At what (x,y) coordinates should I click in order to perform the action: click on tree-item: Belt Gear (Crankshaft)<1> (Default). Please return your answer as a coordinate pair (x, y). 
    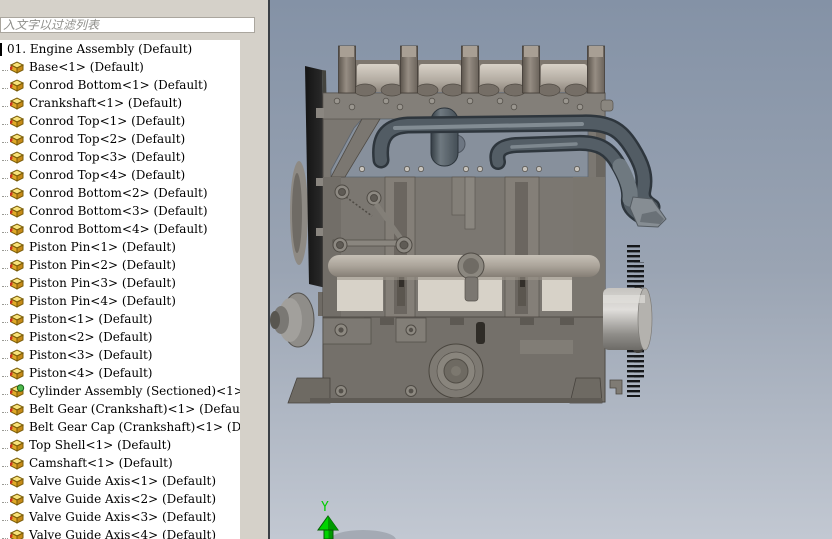
    Looking at the image, I should click on (120, 409).